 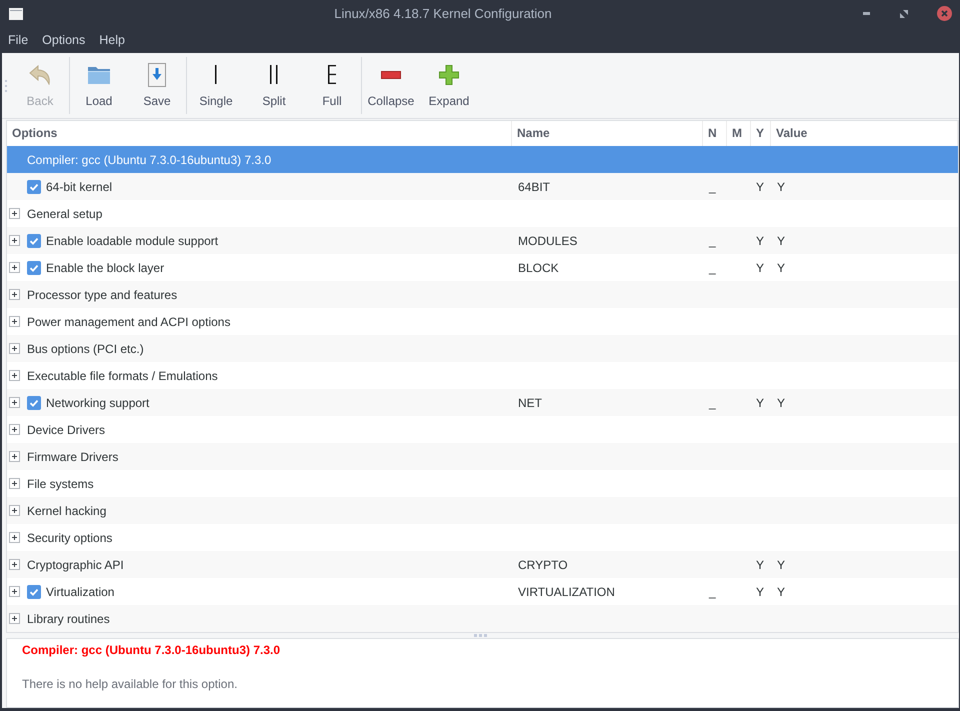 What do you see at coordinates (482, 618) in the screenshot?
I see `tree-row: Library routines` at bounding box center [482, 618].